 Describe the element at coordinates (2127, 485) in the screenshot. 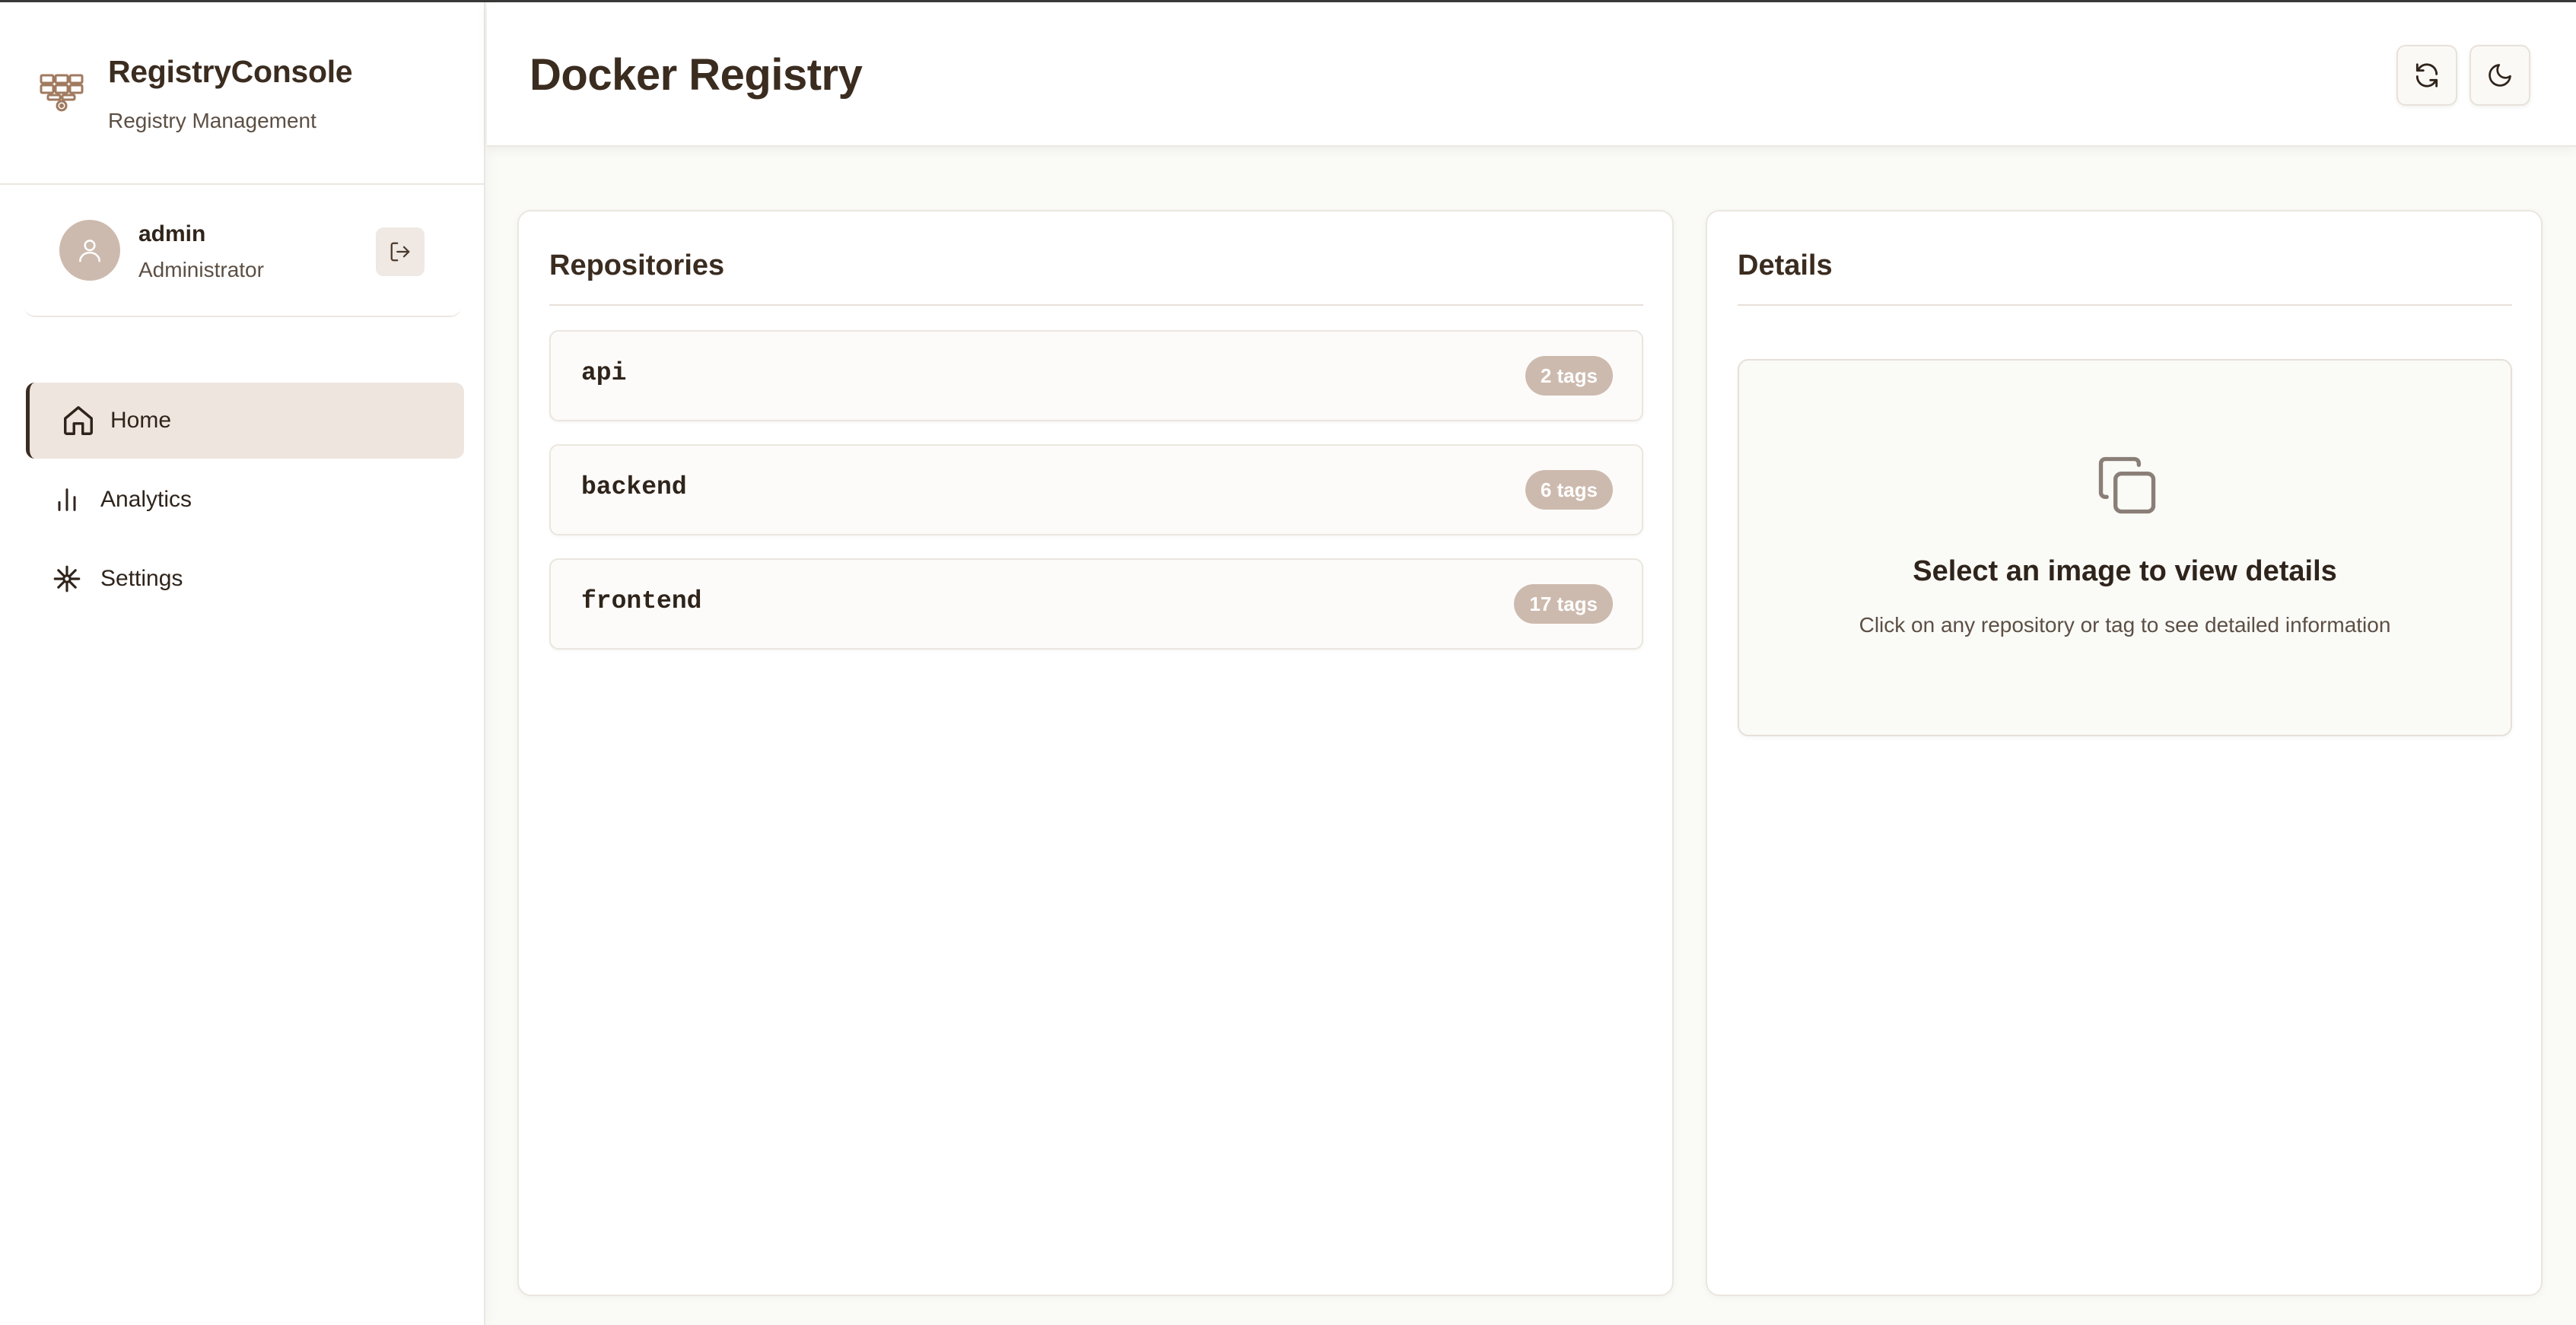

I see `copy-icon` at that location.